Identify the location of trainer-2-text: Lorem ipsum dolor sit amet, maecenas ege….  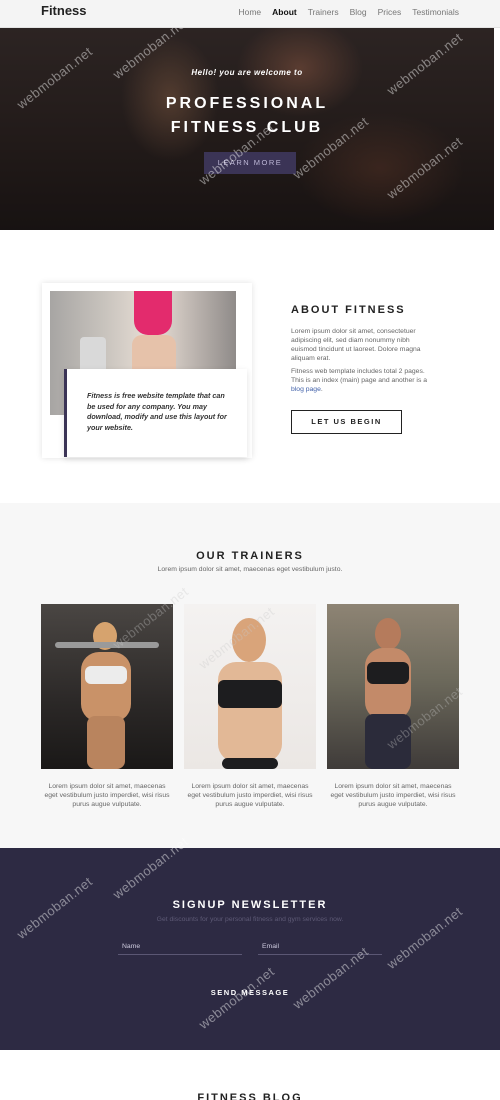
(250, 795).